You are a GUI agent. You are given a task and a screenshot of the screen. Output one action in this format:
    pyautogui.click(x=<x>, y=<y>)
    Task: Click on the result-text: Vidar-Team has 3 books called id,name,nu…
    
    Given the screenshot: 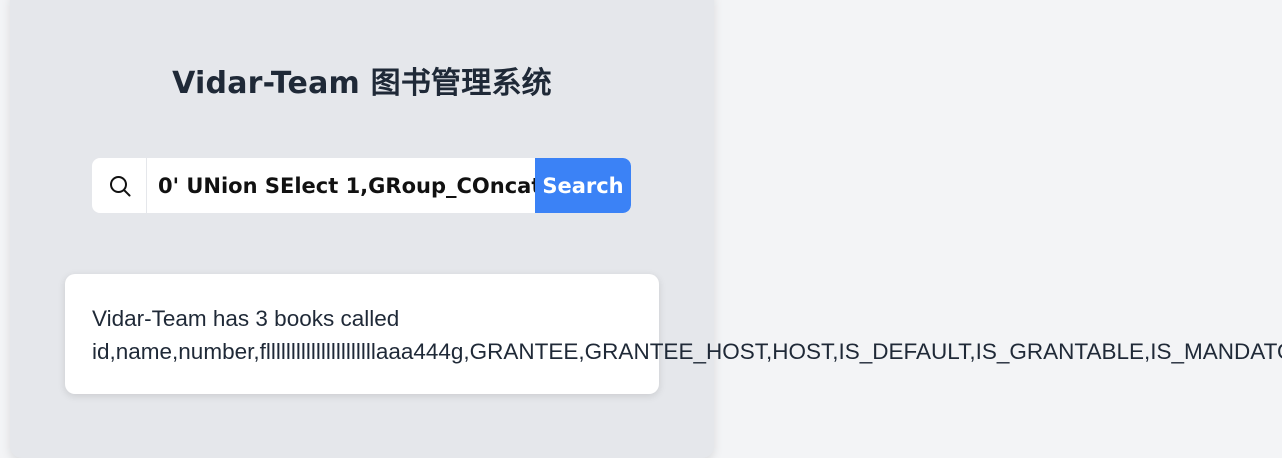 What is the action you would take?
    pyautogui.click(x=687, y=335)
    